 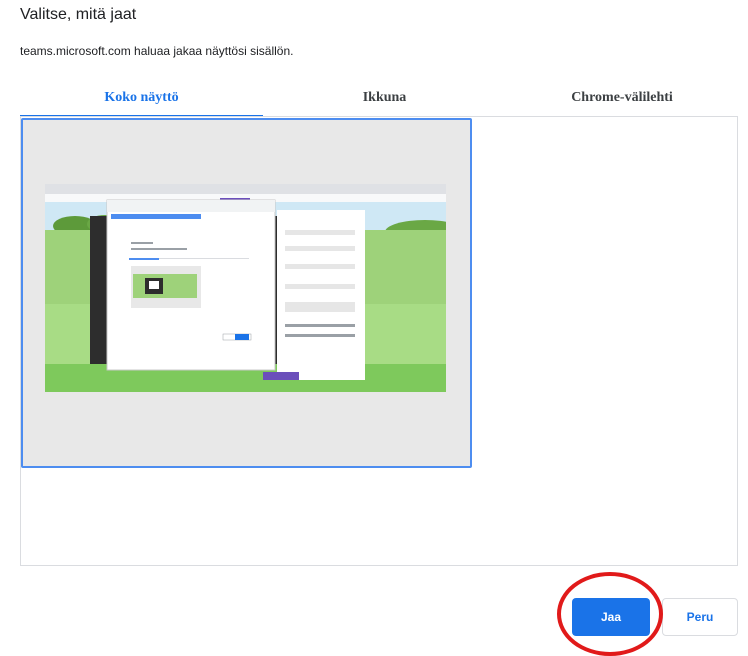 I want to click on source-tabs: Koko näyttö Ikkuna Chrome-välilehti, so click(x=379, y=98).